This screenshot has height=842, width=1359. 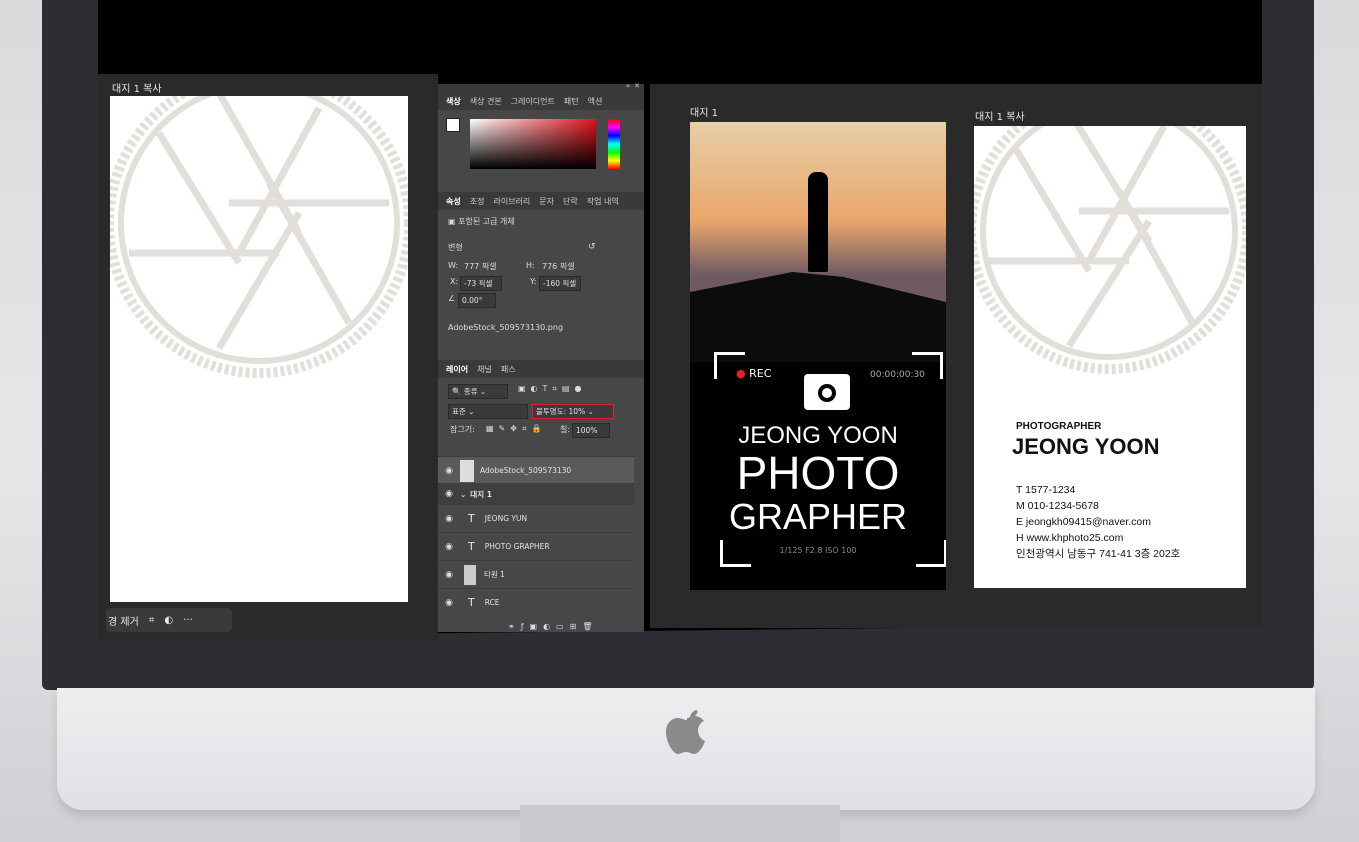 What do you see at coordinates (533, 101) in the screenshot?
I see `tab-gradients: 그레이디언트` at bounding box center [533, 101].